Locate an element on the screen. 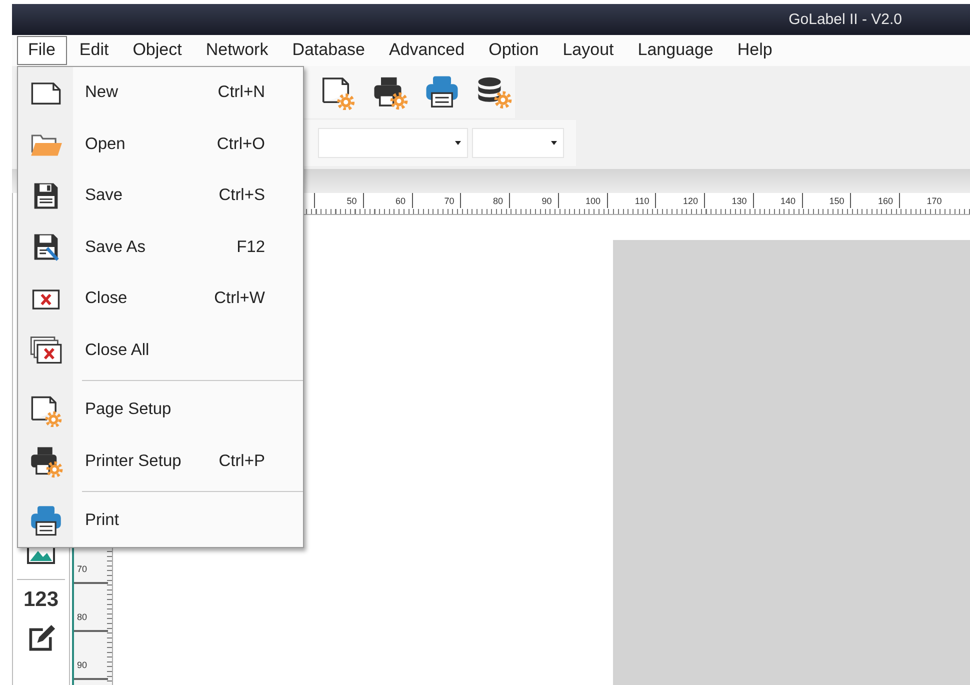 Image resolution: width=970 pixels, height=685 pixels. ruler-label: 60 is located at coordinates (400, 201).